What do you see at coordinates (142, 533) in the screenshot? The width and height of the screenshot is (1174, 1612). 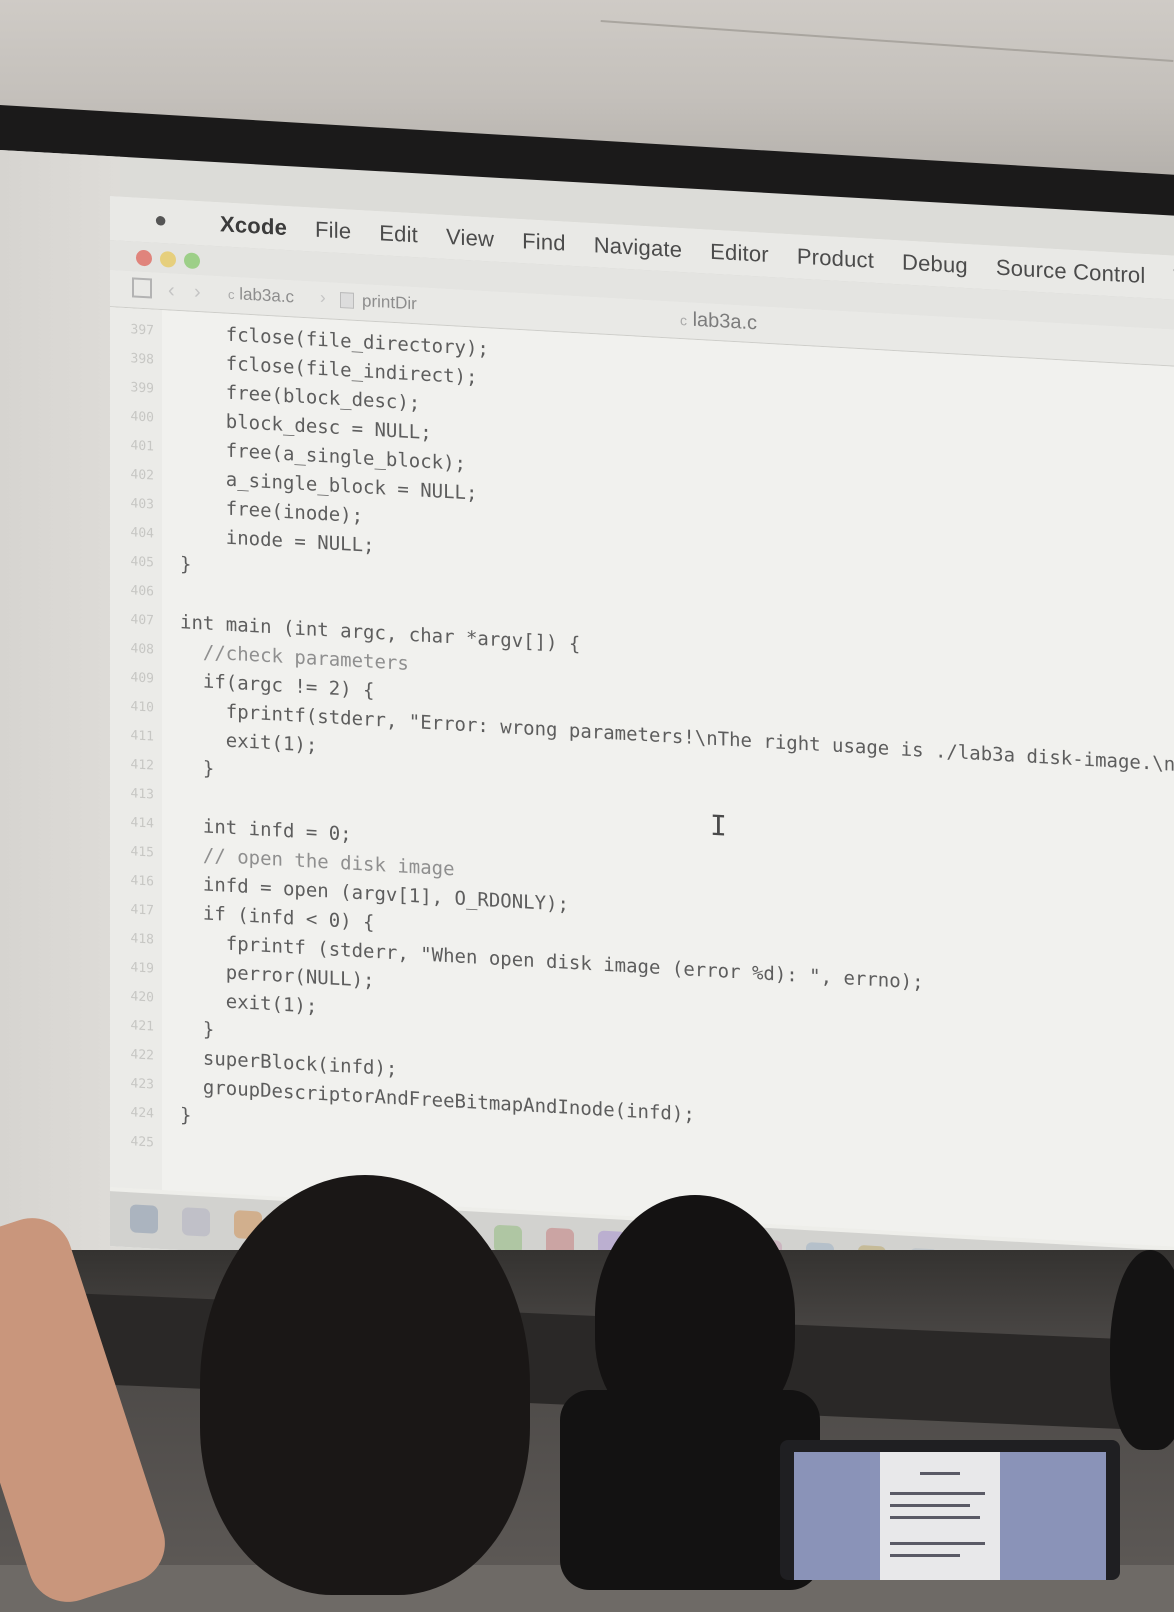 I see `line-number: 404` at bounding box center [142, 533].